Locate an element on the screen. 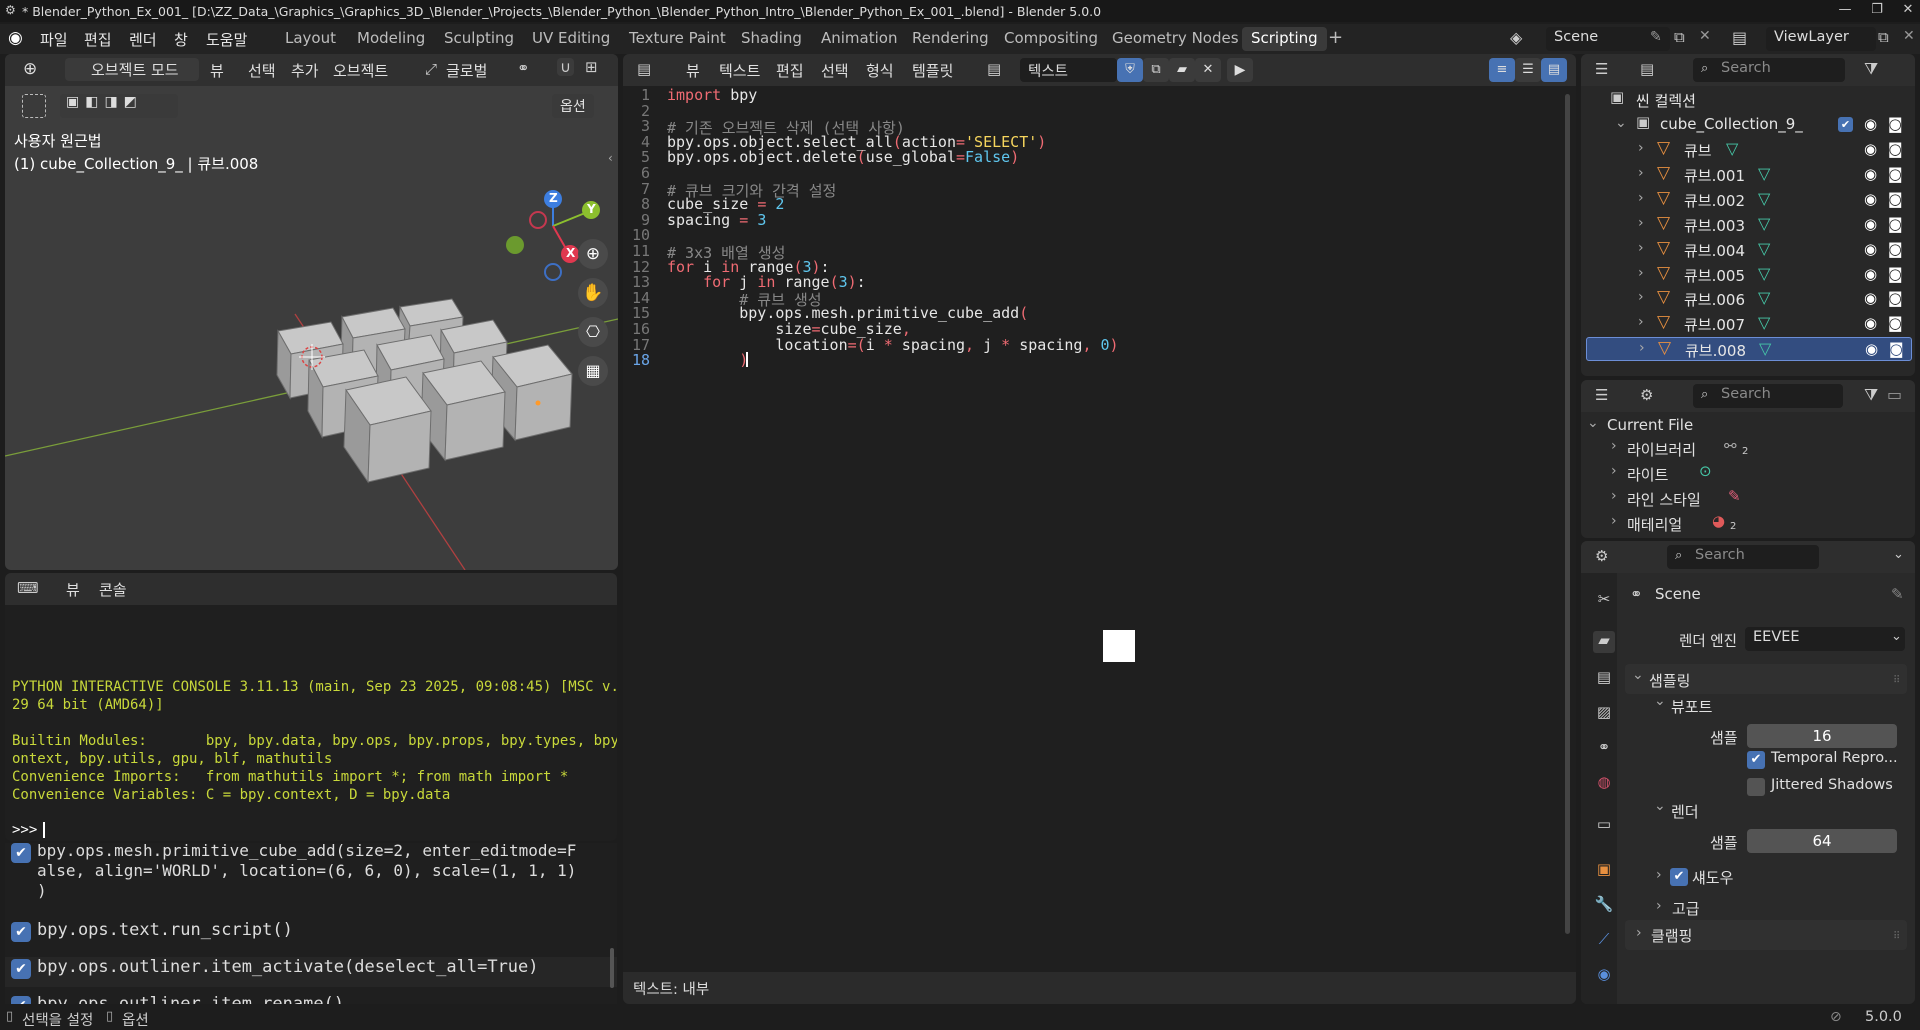  camera-view-icon: ⎔ is located at coordinates (593, 332).